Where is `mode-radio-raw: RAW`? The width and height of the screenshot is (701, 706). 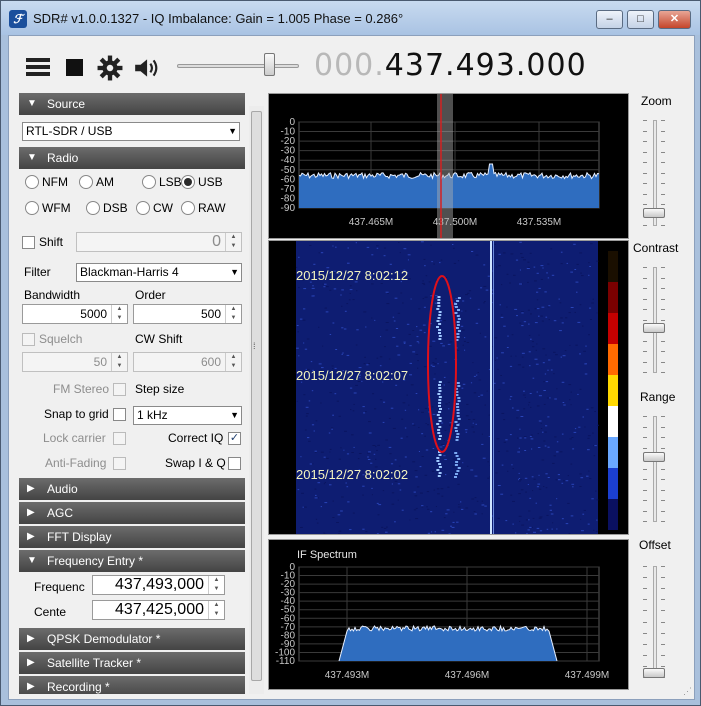
mode-radio-raw: RAW is located at coordinates (203, 208).